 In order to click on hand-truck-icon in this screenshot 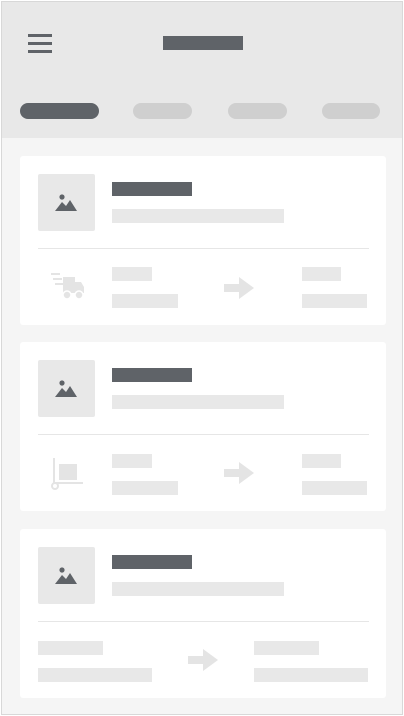, I will do `click(67, 474)`.